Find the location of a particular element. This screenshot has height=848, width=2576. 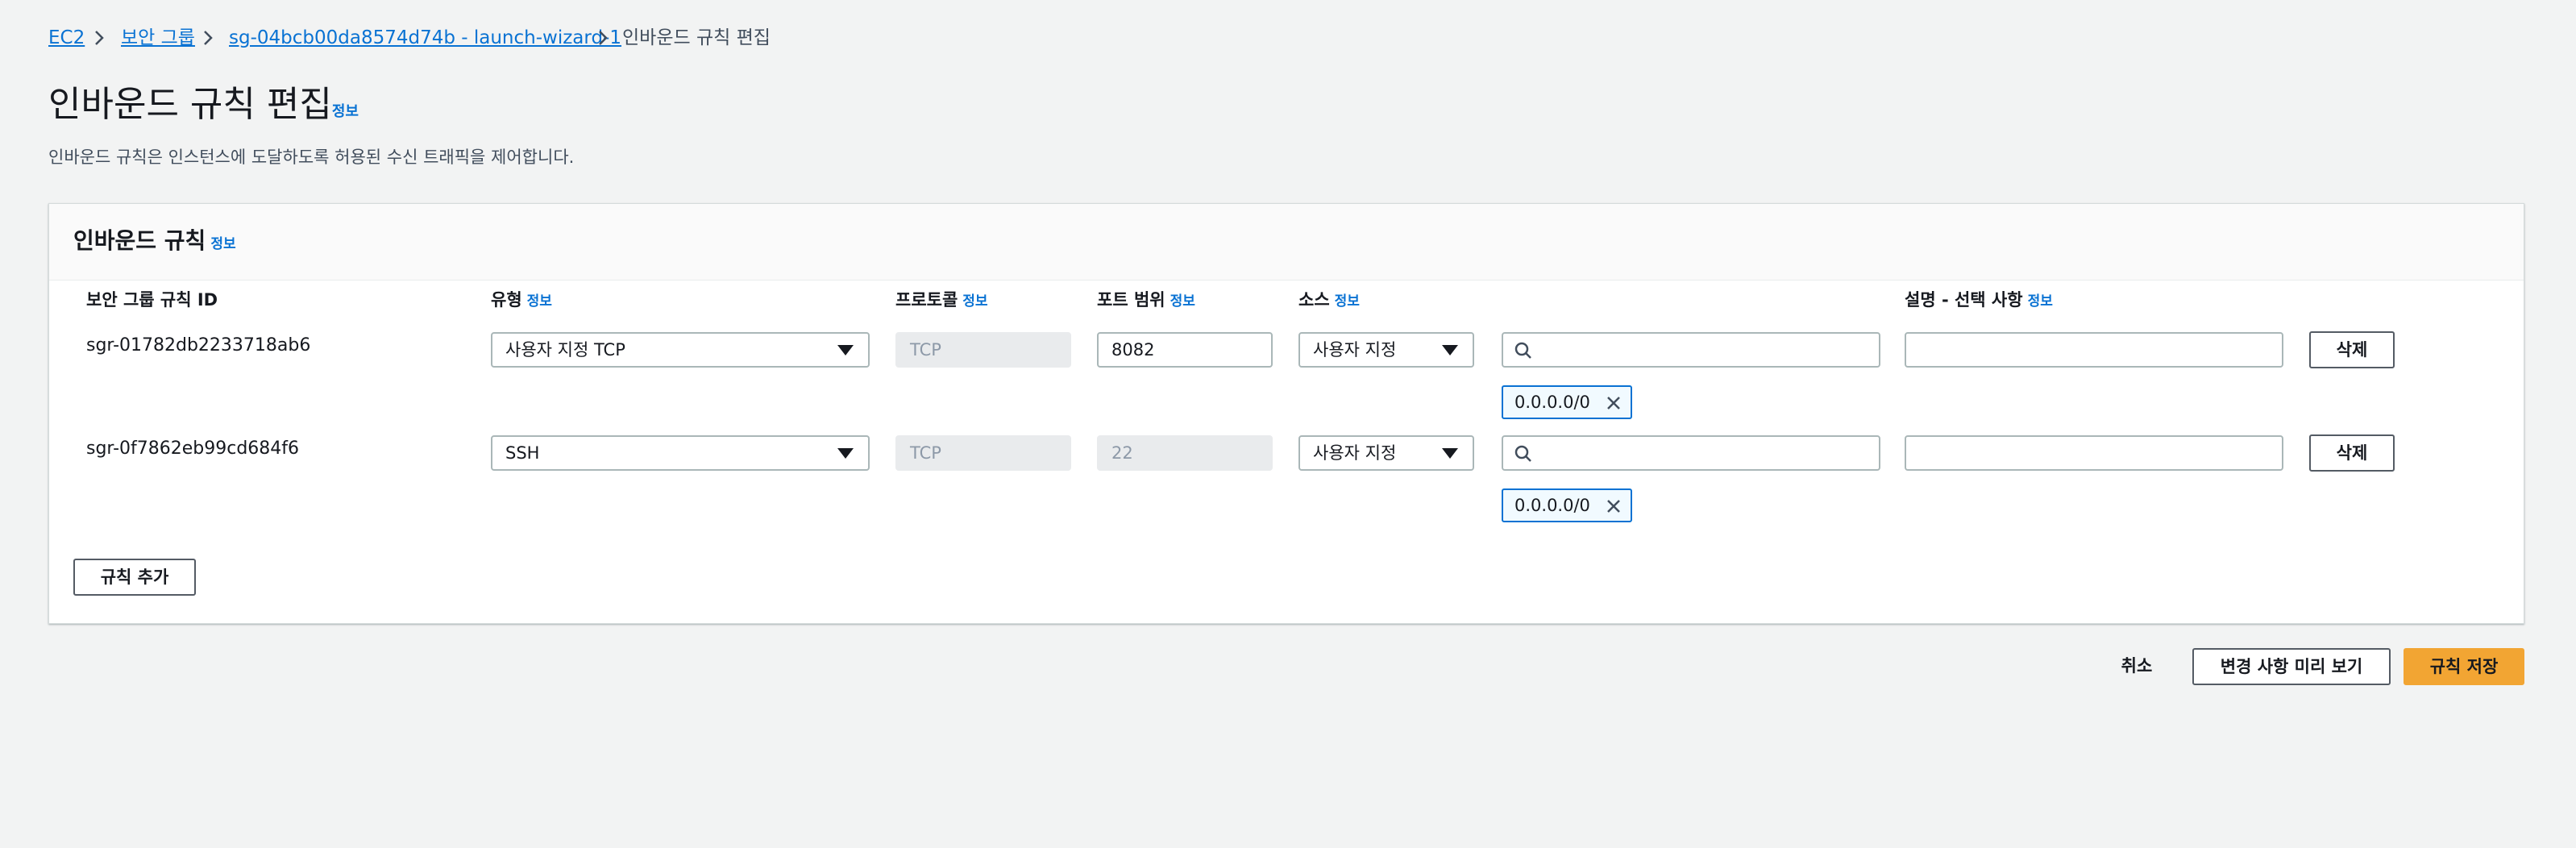

column-description: 설명 - 선택 사항 정보 is located at coordinates (1979, 301).